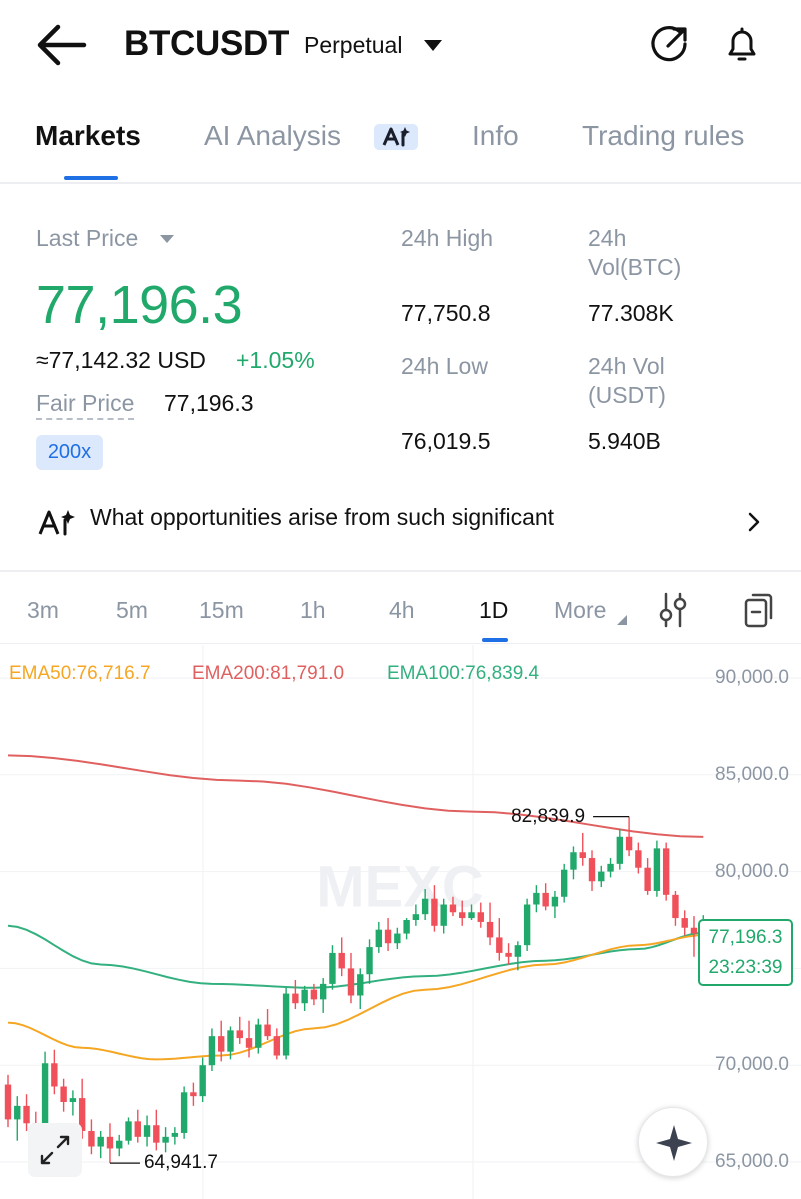 The width and height of the screenshot is (801, 1199). What do you see at coordinates (121, 360) in the screenshot?
I see `usd-equivalent: ≈77,142.32 USD` at bounding box center [121, 360].